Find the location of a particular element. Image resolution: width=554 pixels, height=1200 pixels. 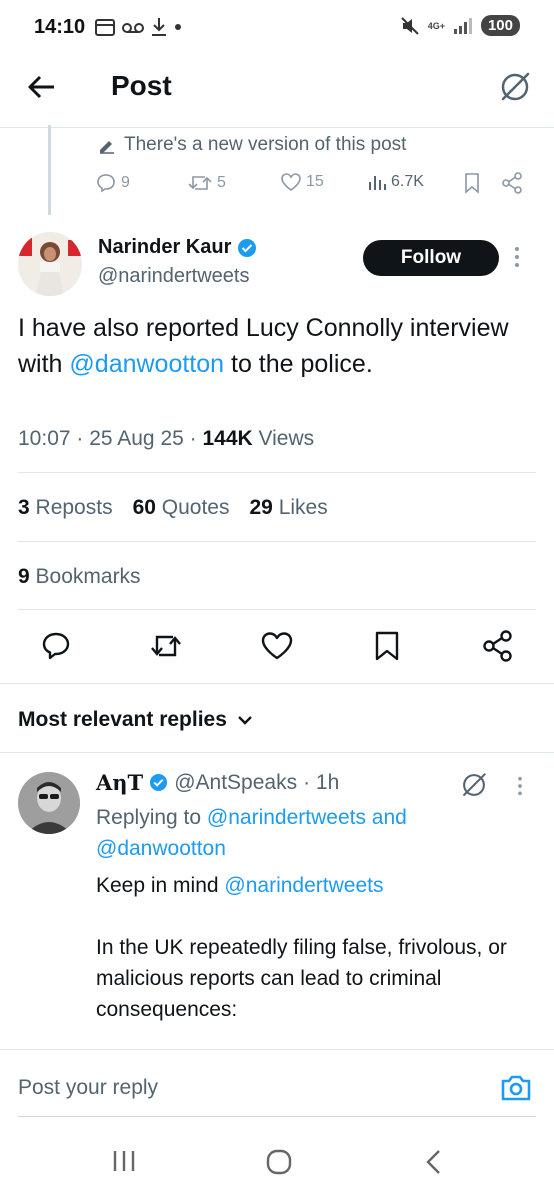

dot-icon is located at coordinates (178, 27).